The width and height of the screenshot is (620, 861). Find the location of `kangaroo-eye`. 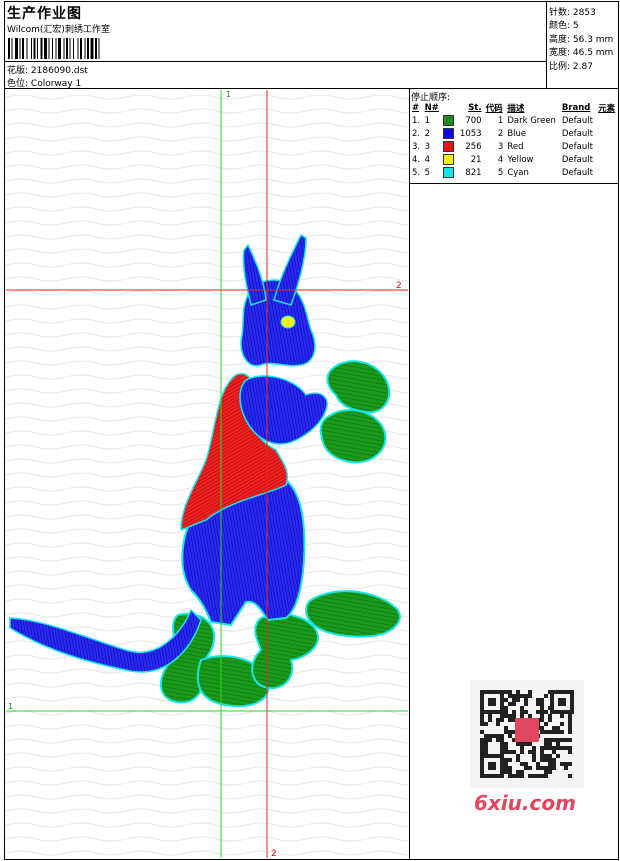

kangaroo-eye is located at coordinates (288, 322).